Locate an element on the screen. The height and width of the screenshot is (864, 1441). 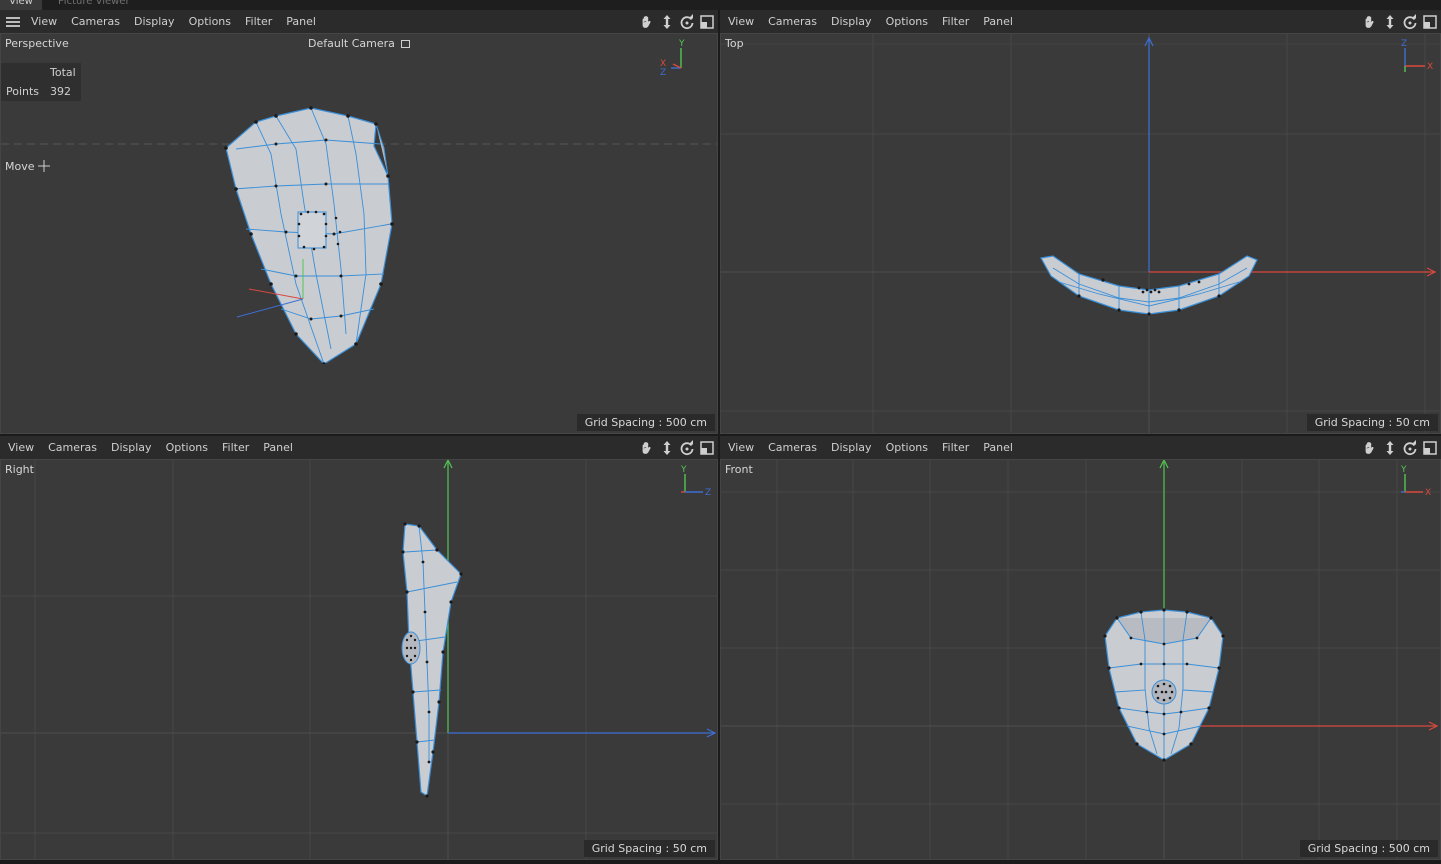
hud-total-header: Total is located at coordinates (63, 72).